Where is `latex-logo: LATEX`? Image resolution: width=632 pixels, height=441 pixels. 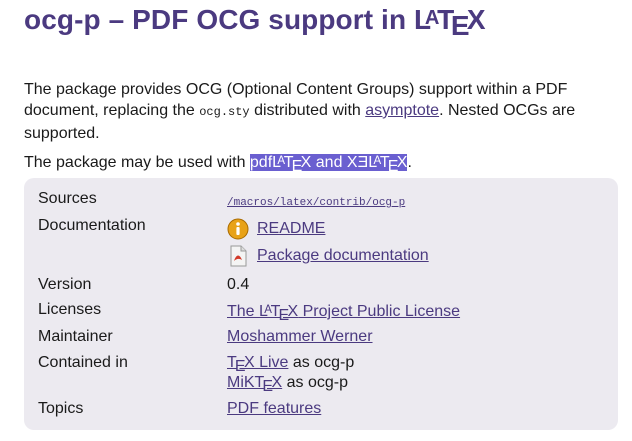
latex-logo: LATEX is located at coordinates (450, 22).